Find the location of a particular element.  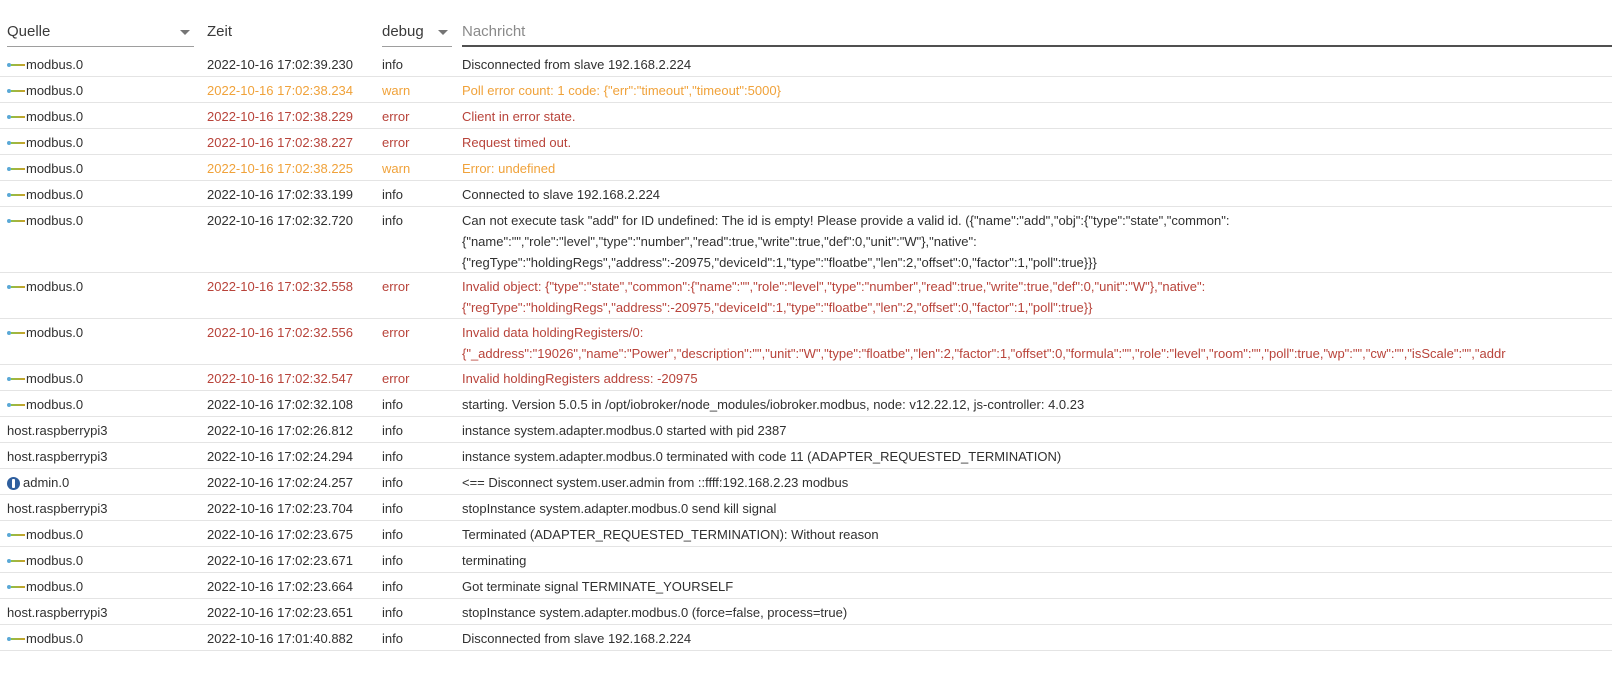

log-message: terminating is located at coordinates (494, 560).